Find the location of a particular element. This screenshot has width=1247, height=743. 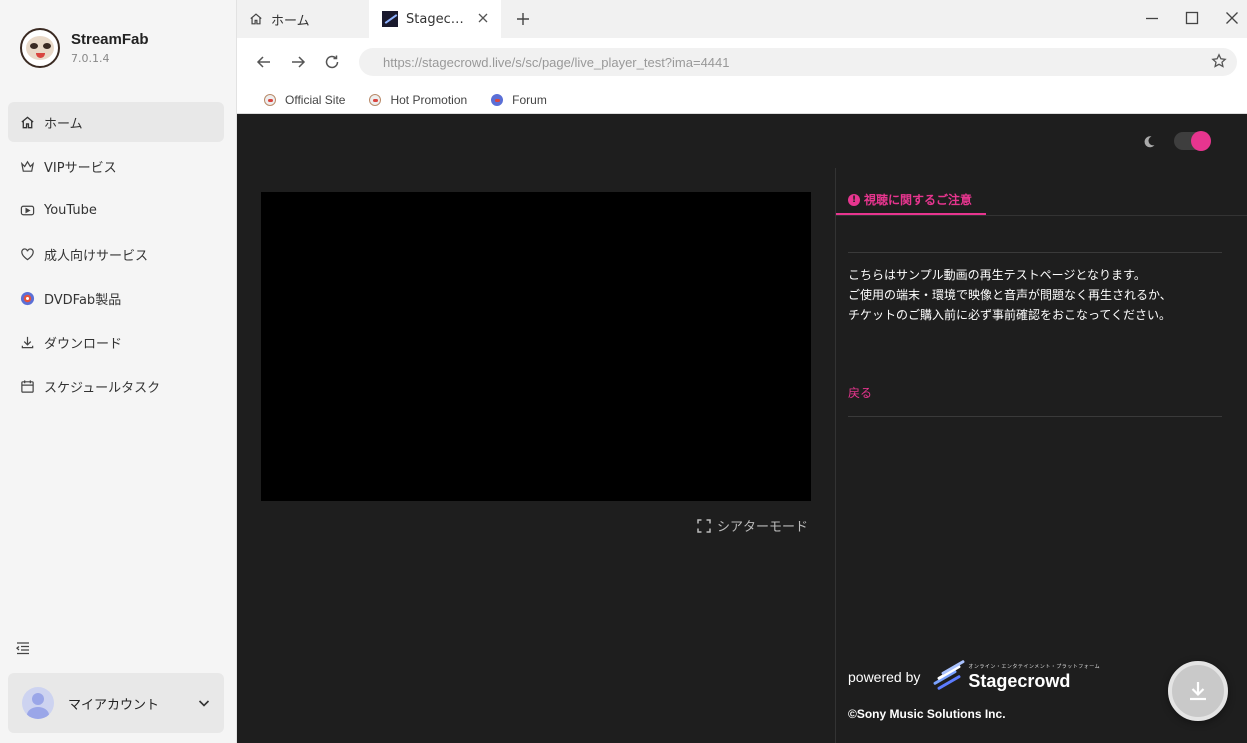

sidebar-item-vip: VIPサービス is located at coordinates (116, 166).